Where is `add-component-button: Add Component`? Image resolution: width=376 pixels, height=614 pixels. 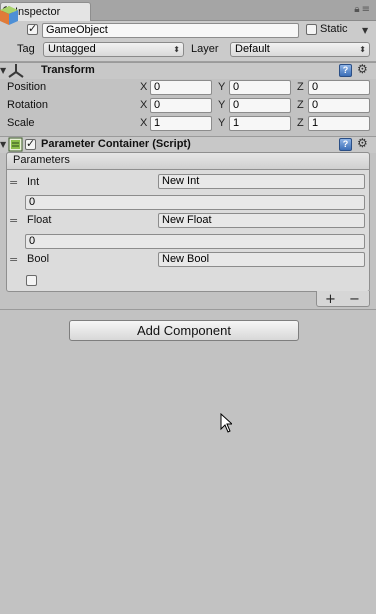 add-component-button: Add Component is located at coordinates (184, 330).